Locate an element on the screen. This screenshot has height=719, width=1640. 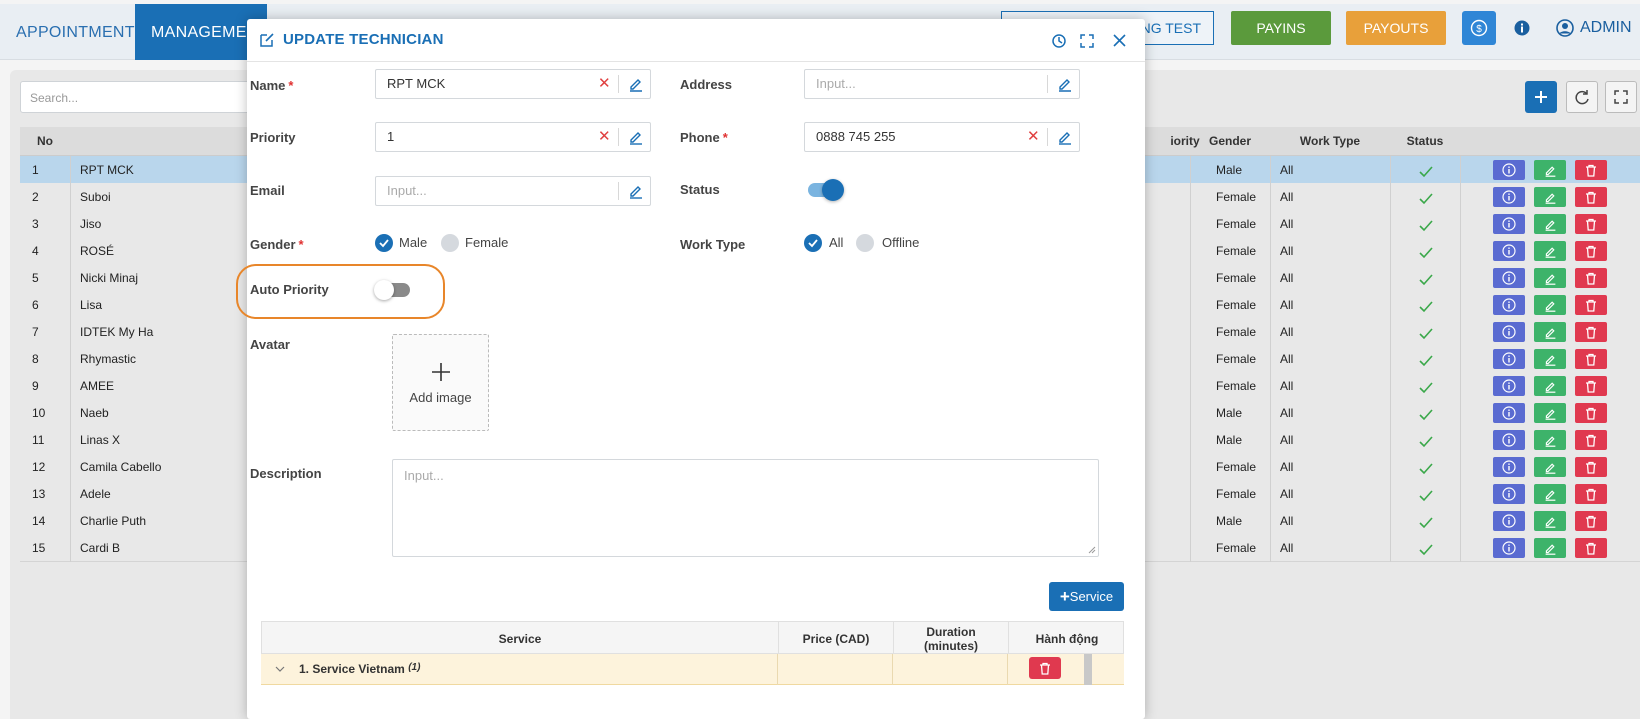
address-label: Address is located at coordinates (706, 84).